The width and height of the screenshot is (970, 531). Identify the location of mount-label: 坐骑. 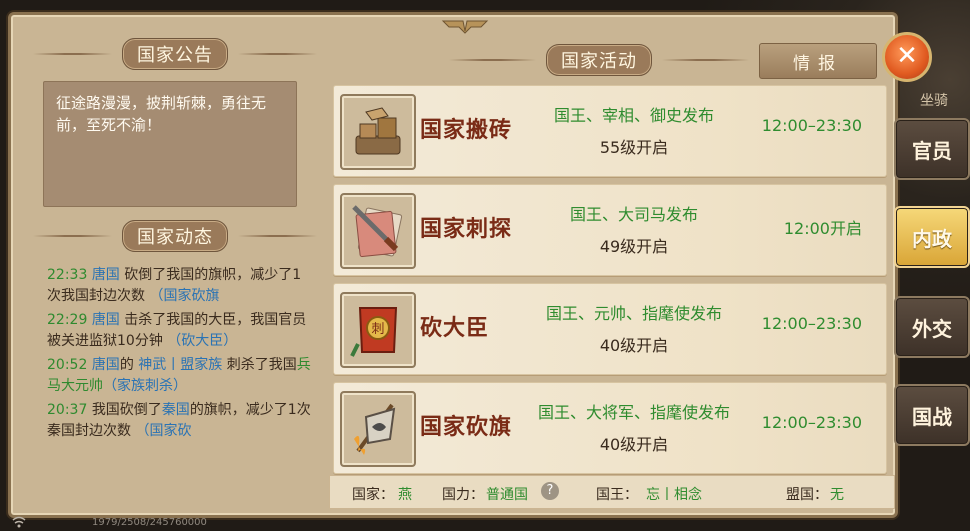
(934, 101).